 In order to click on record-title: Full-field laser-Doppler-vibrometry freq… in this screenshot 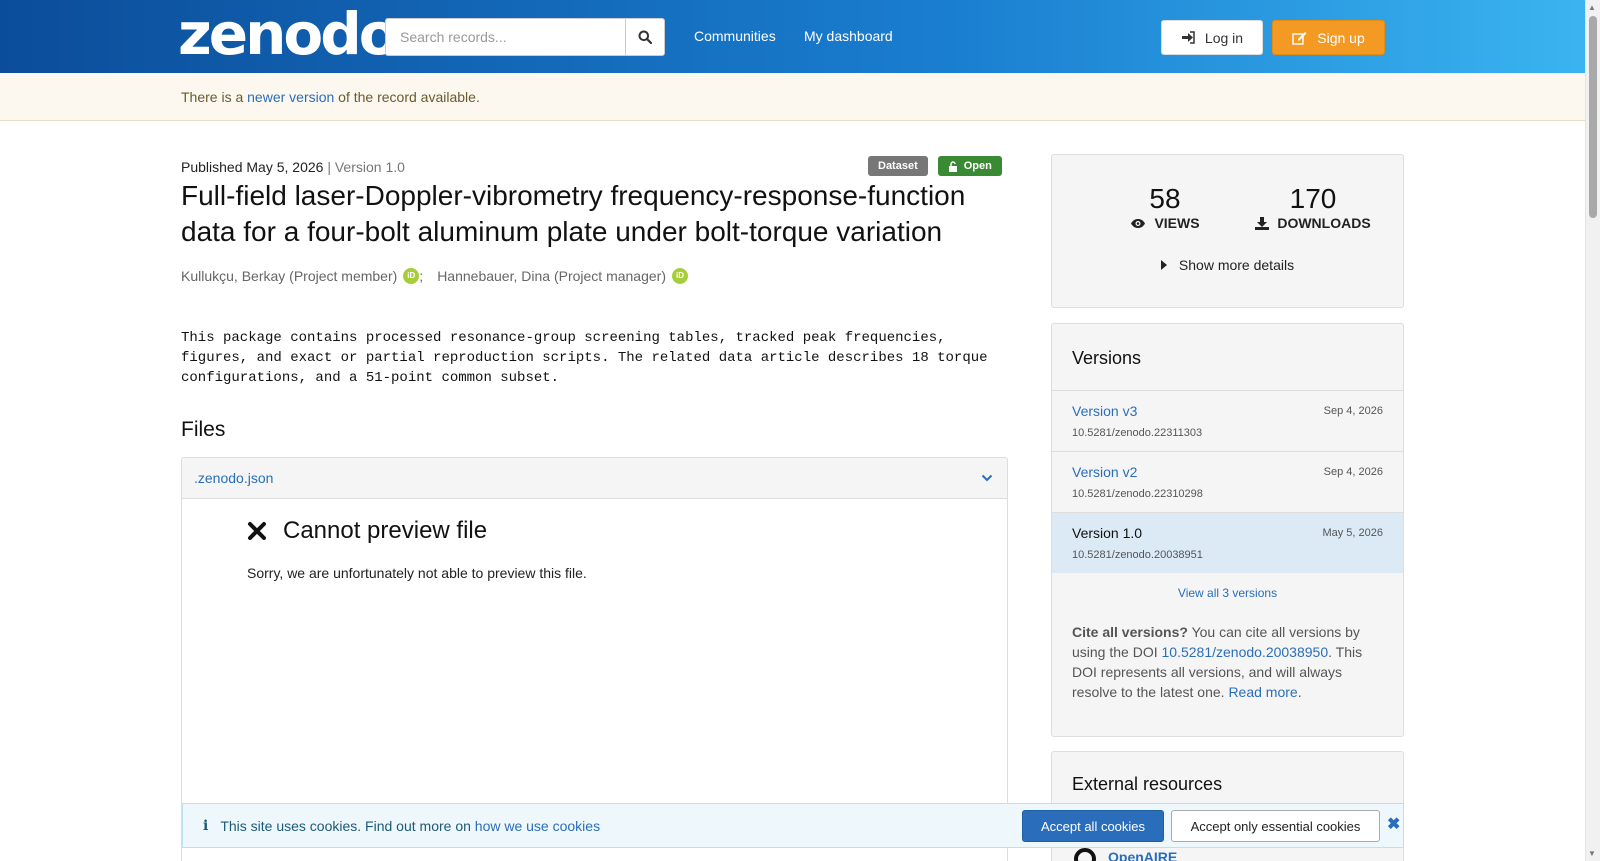, I will do `click(573, 213)`.